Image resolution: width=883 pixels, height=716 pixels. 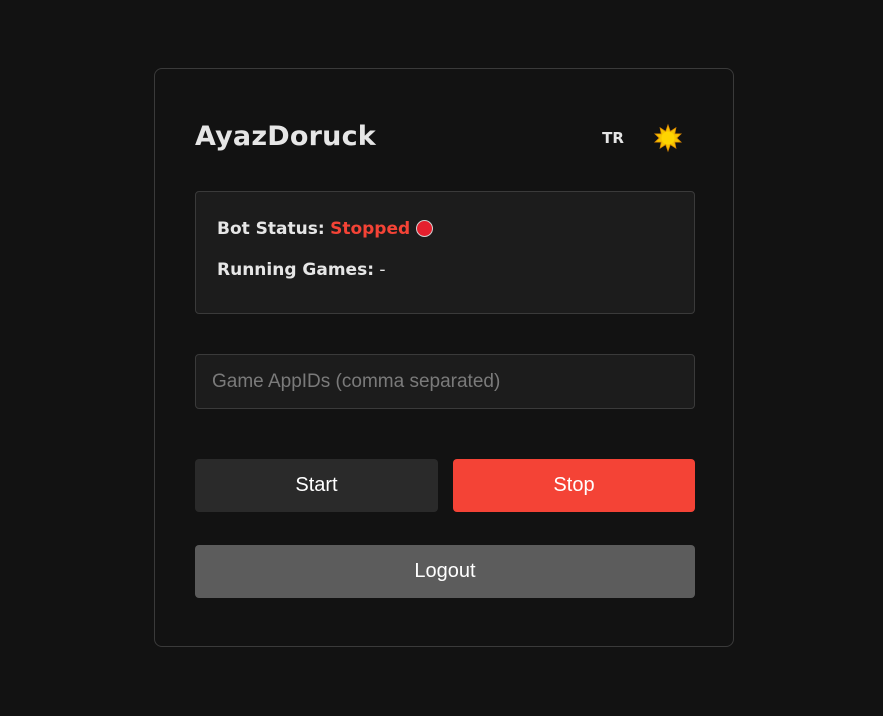 What do you see at coordinates (445, 571) in the screenshot?
I see `logout-button: Logout` at bounding box center [445, 571].